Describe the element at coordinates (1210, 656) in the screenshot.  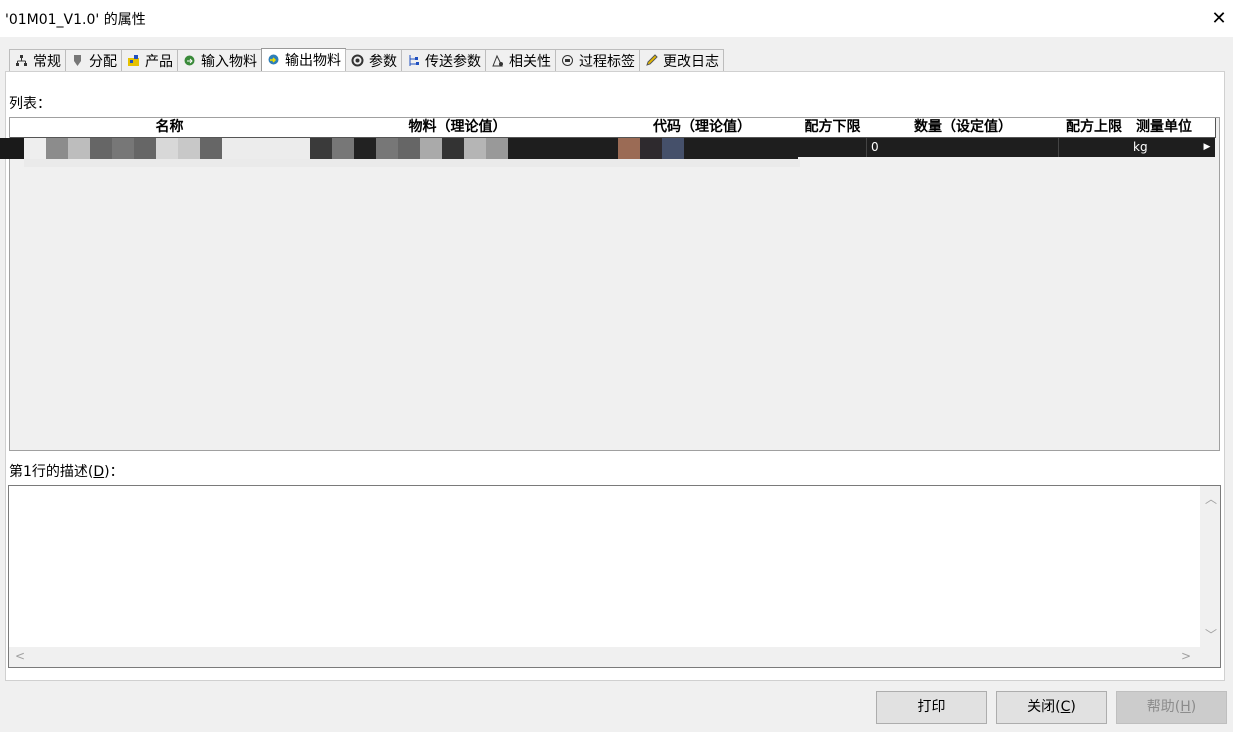
I see `scrollbar-corner` at that location.